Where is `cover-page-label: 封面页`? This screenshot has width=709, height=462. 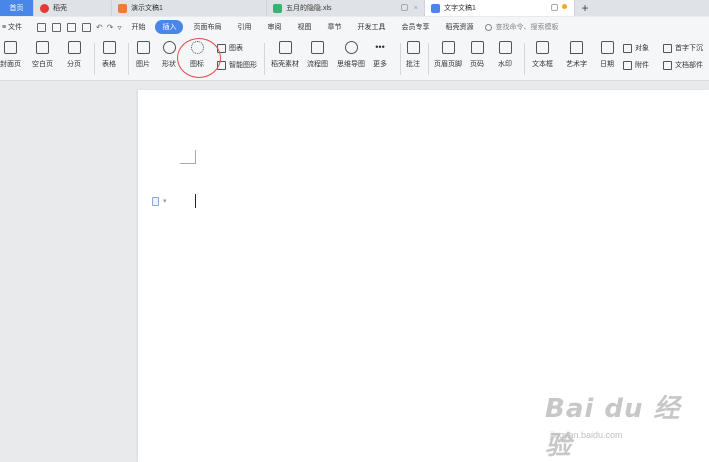
cover-page-label: 封面页 is located at coordinates (10, 64).